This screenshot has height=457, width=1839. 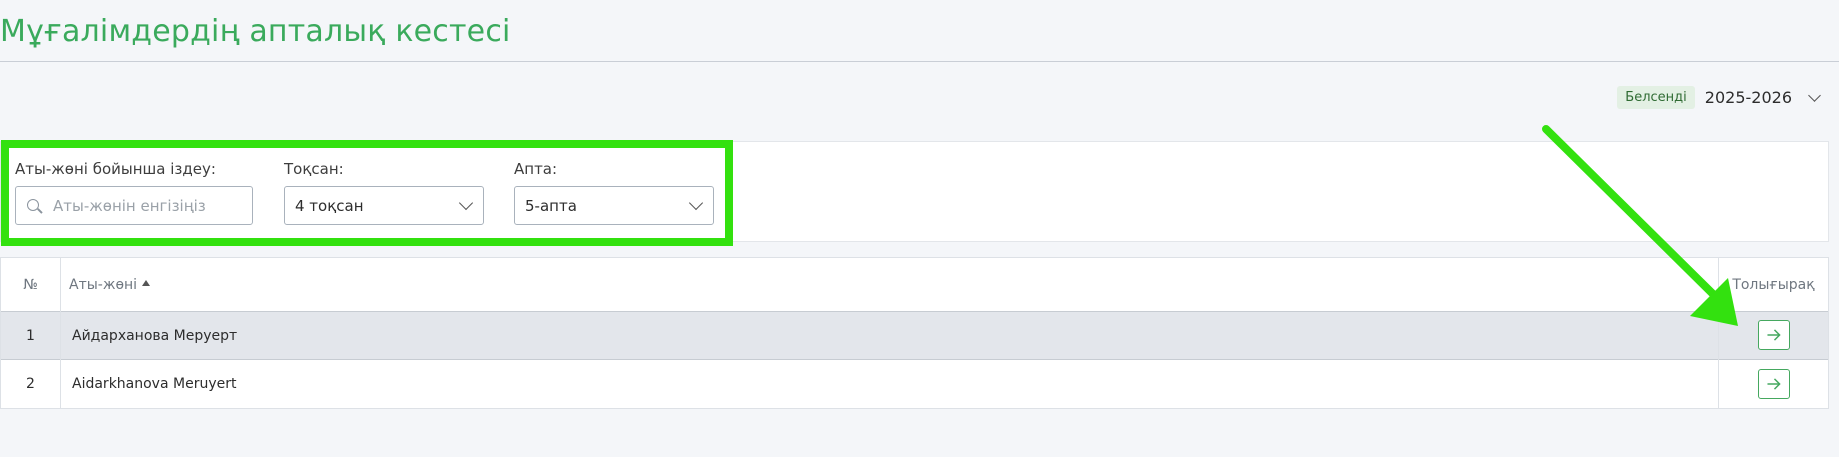 I want to click on row-number: 2, so click(x=30, y=384).